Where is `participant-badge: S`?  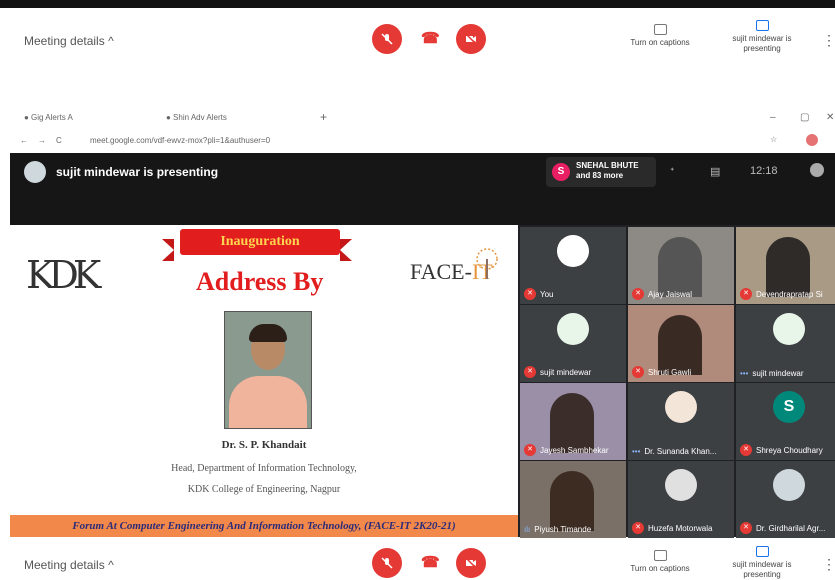
participant-badge: S is located at coordinates (561, 172).